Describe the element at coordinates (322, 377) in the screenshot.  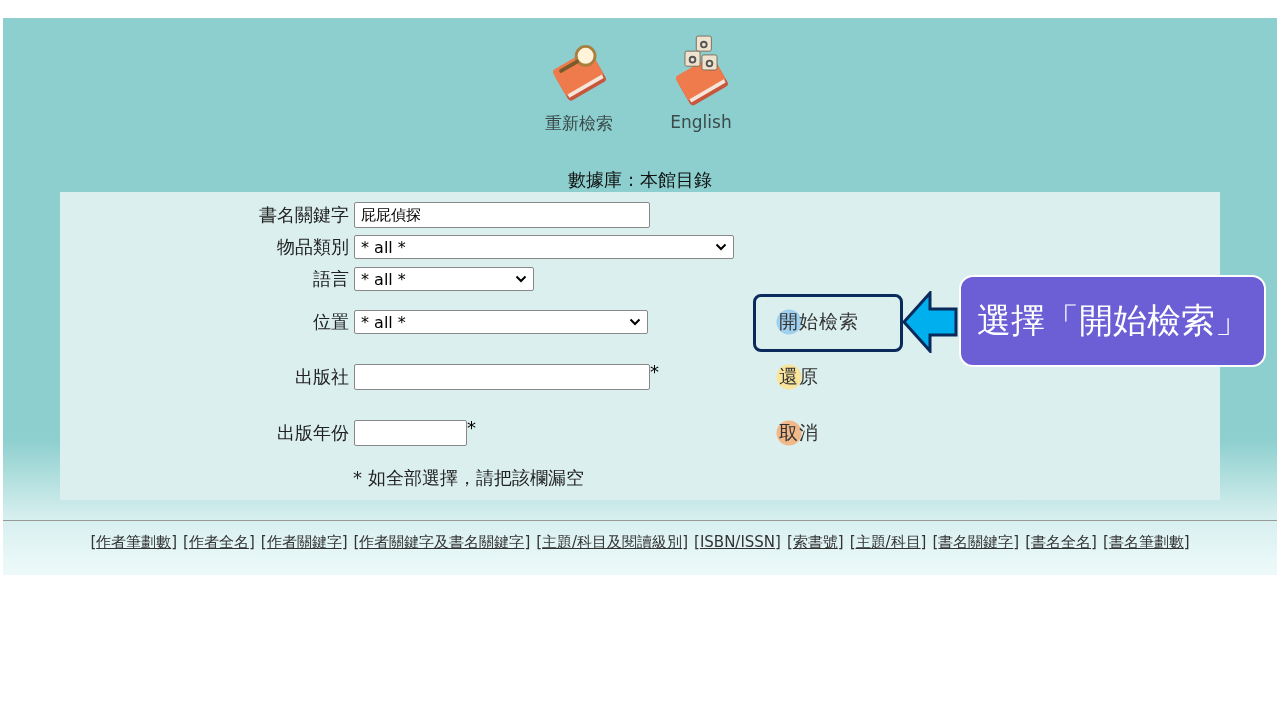
I see `field-label: 出版社` at that location.